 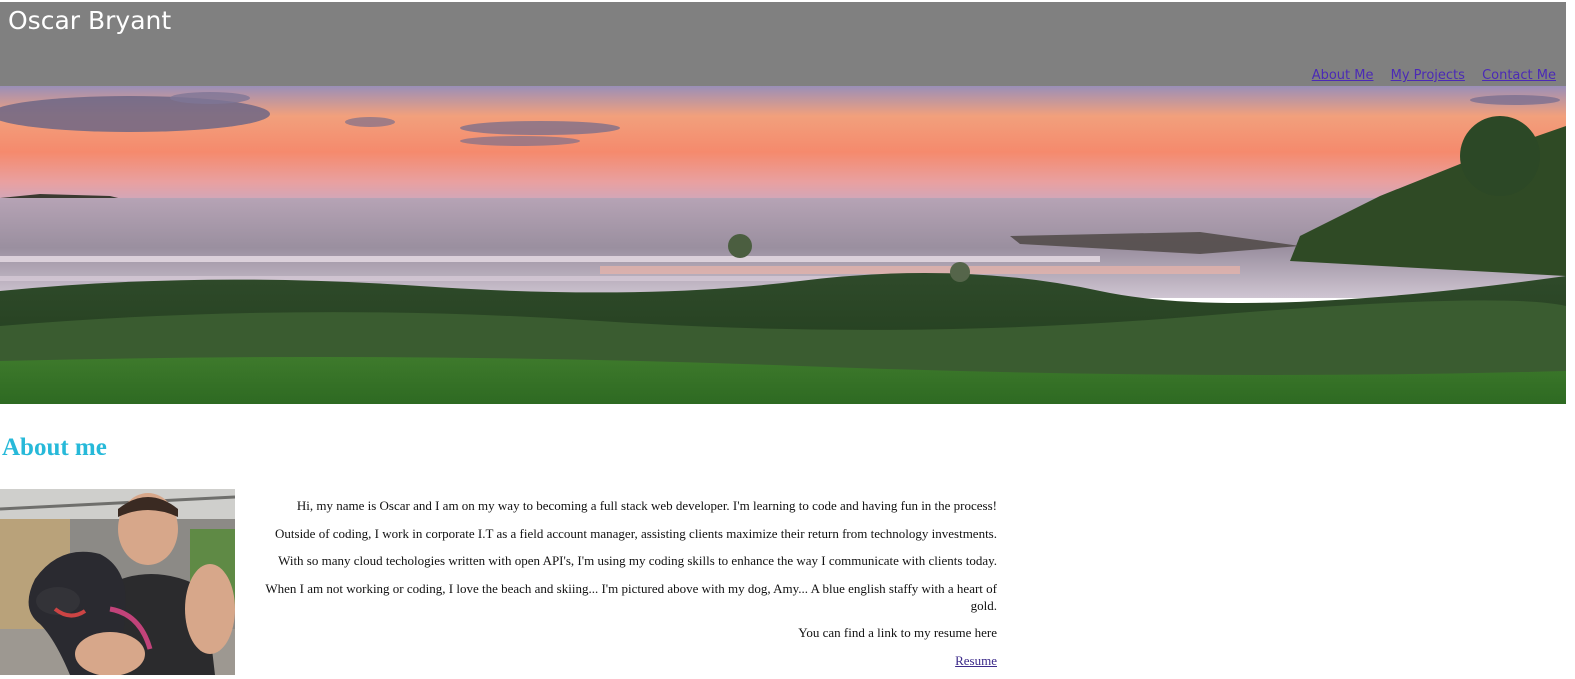 What do you see at coordinates (117, 582) in the screenshot?
I see `profile-photo` at bounding box center [117, 582].